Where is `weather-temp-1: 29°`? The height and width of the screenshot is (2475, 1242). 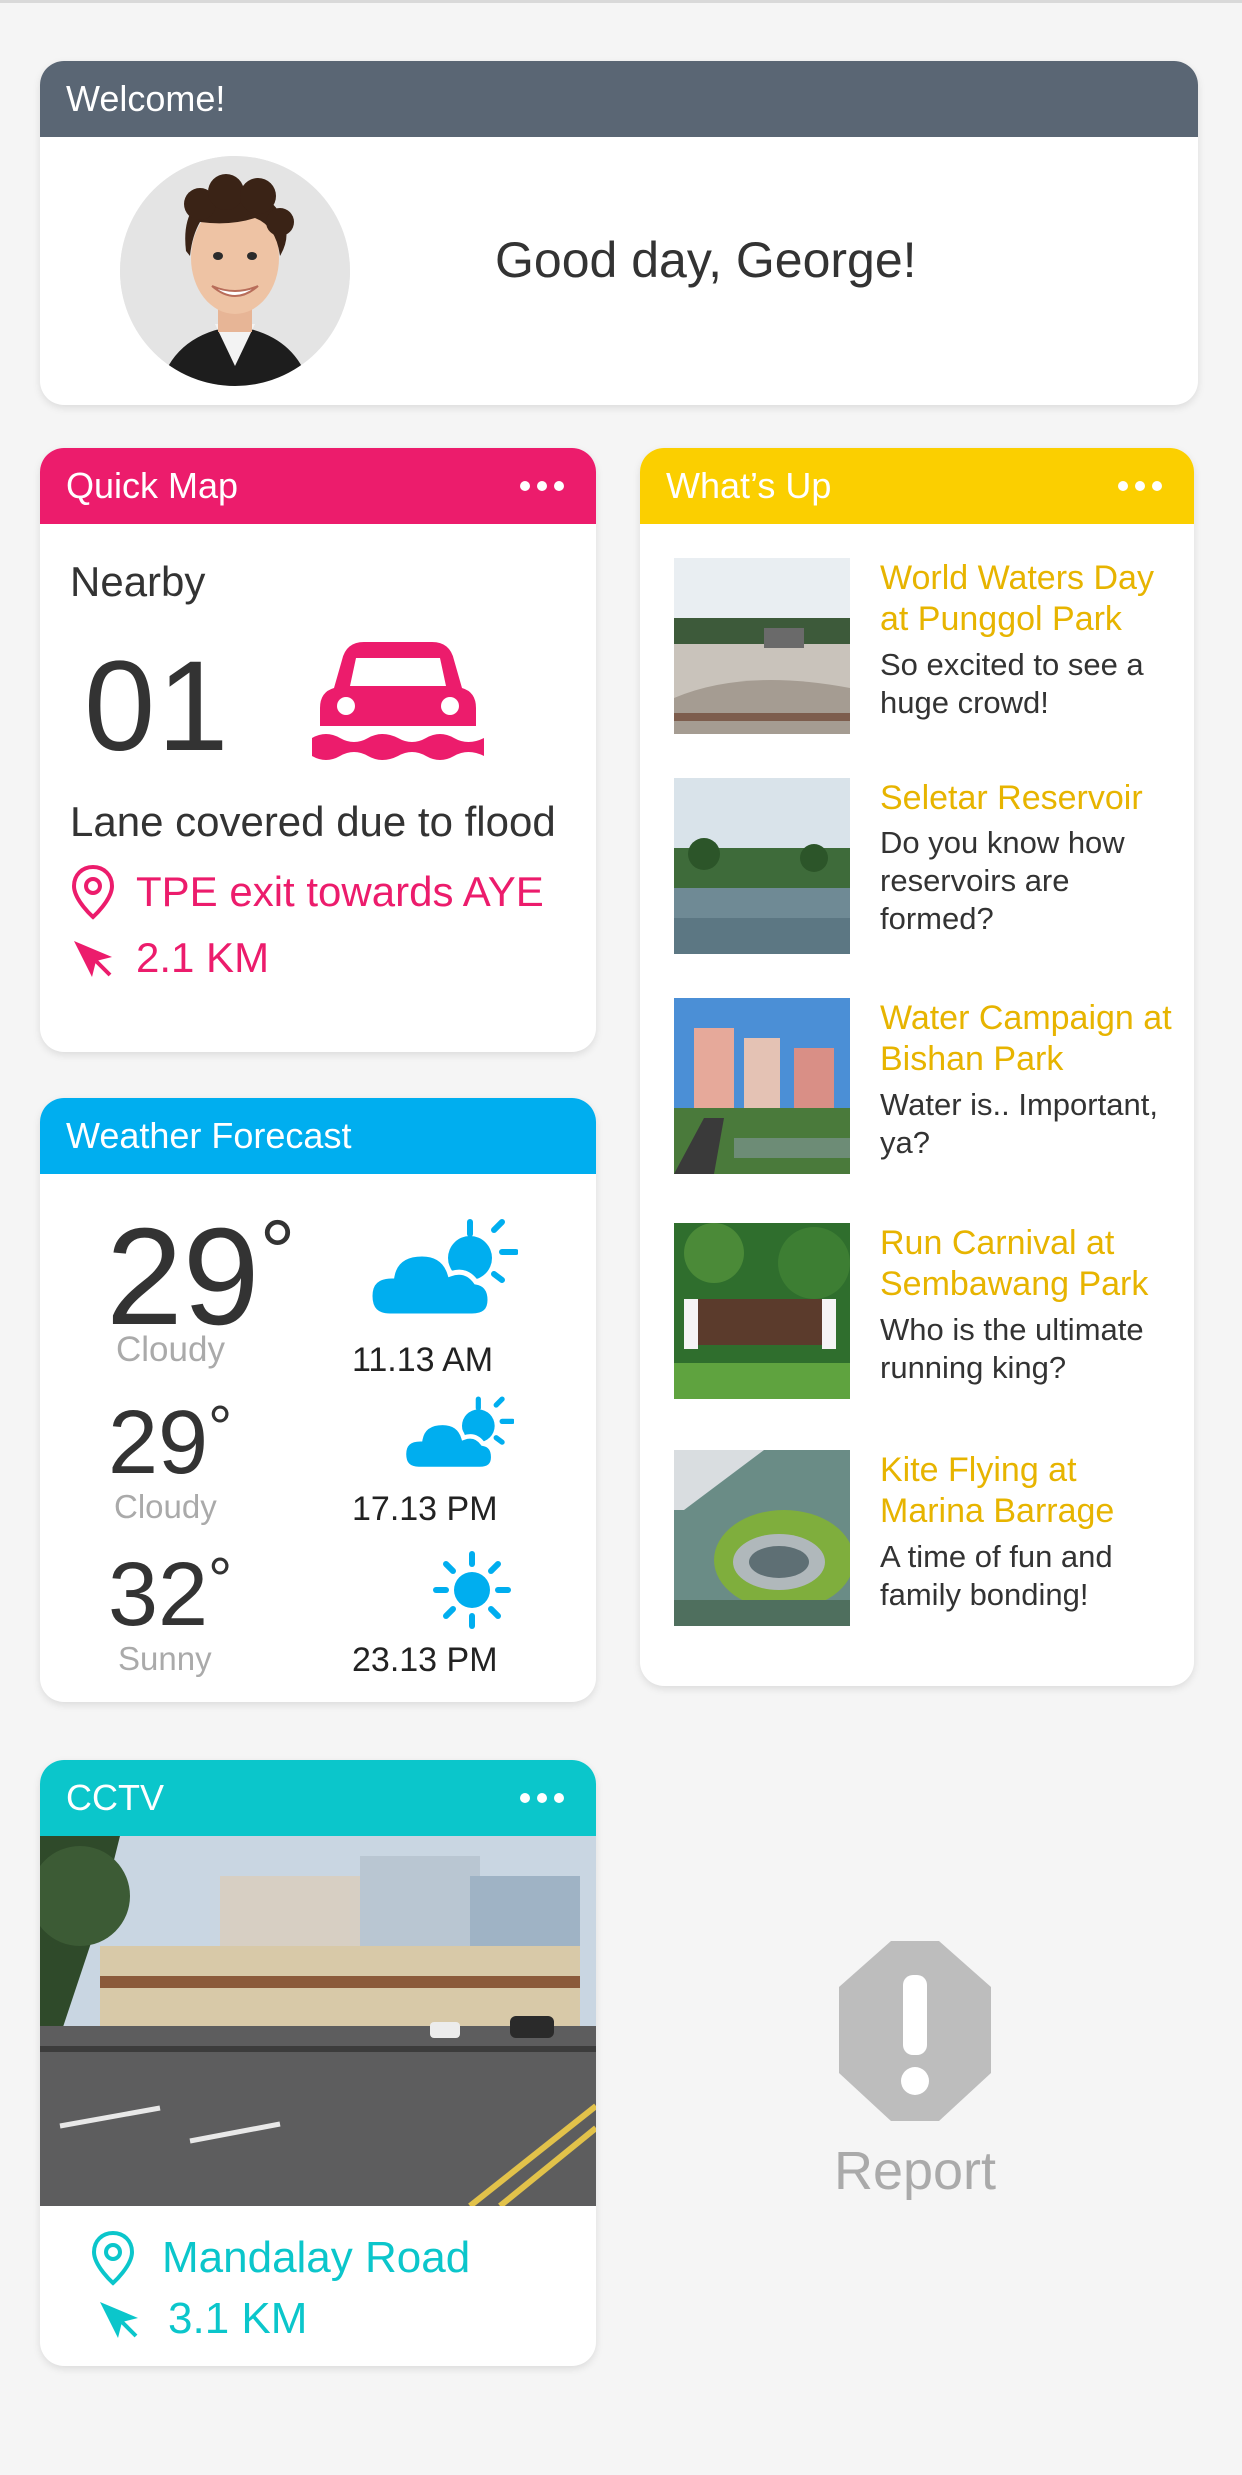 weather-temp-1: 29° is located at coordinates (201, 1277).